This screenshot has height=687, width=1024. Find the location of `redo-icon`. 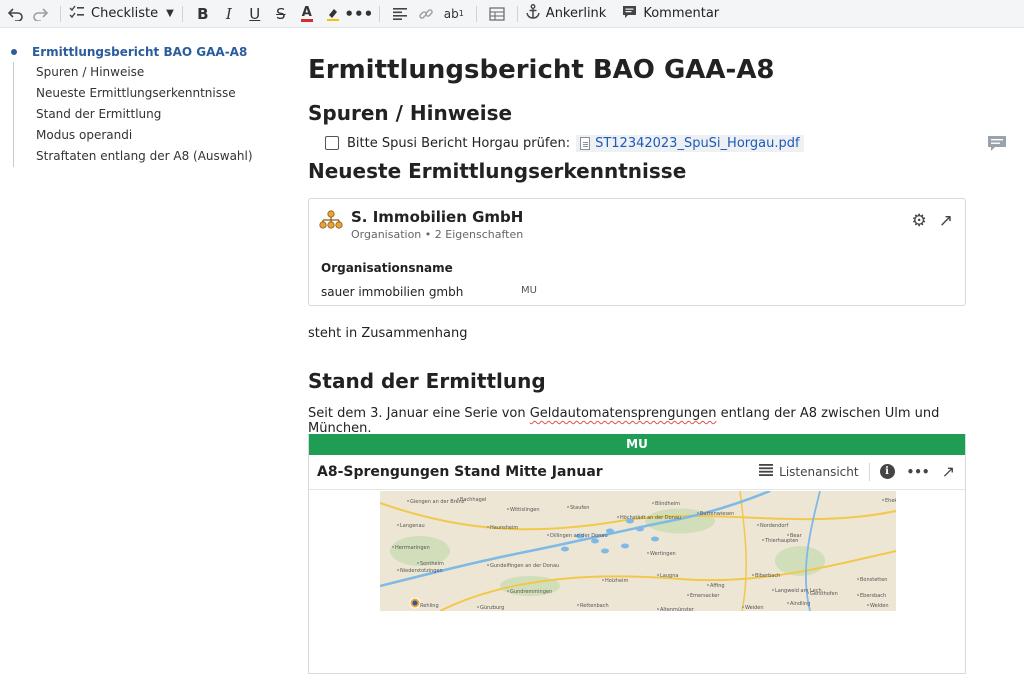

redo-icon is located at coordinates (40, 14).